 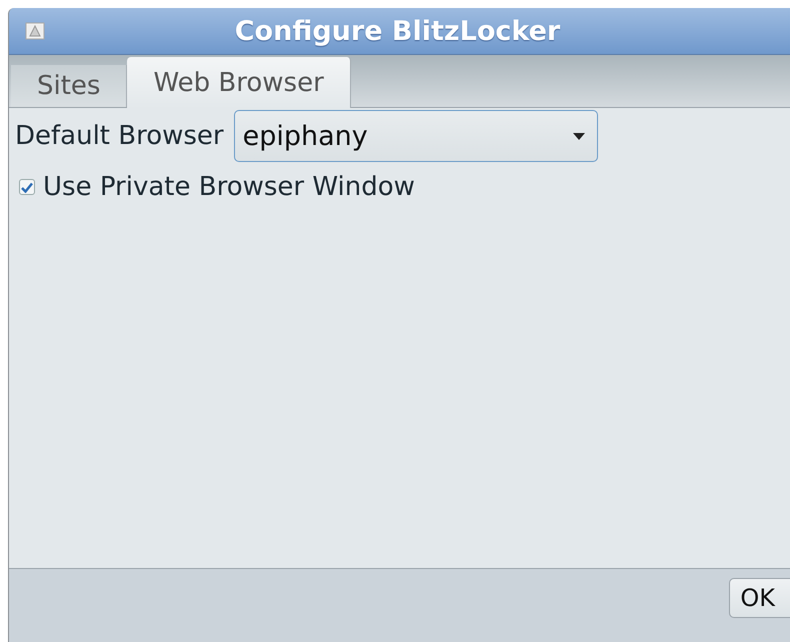 I want to click on app-icon, so click(x=35, y=31).